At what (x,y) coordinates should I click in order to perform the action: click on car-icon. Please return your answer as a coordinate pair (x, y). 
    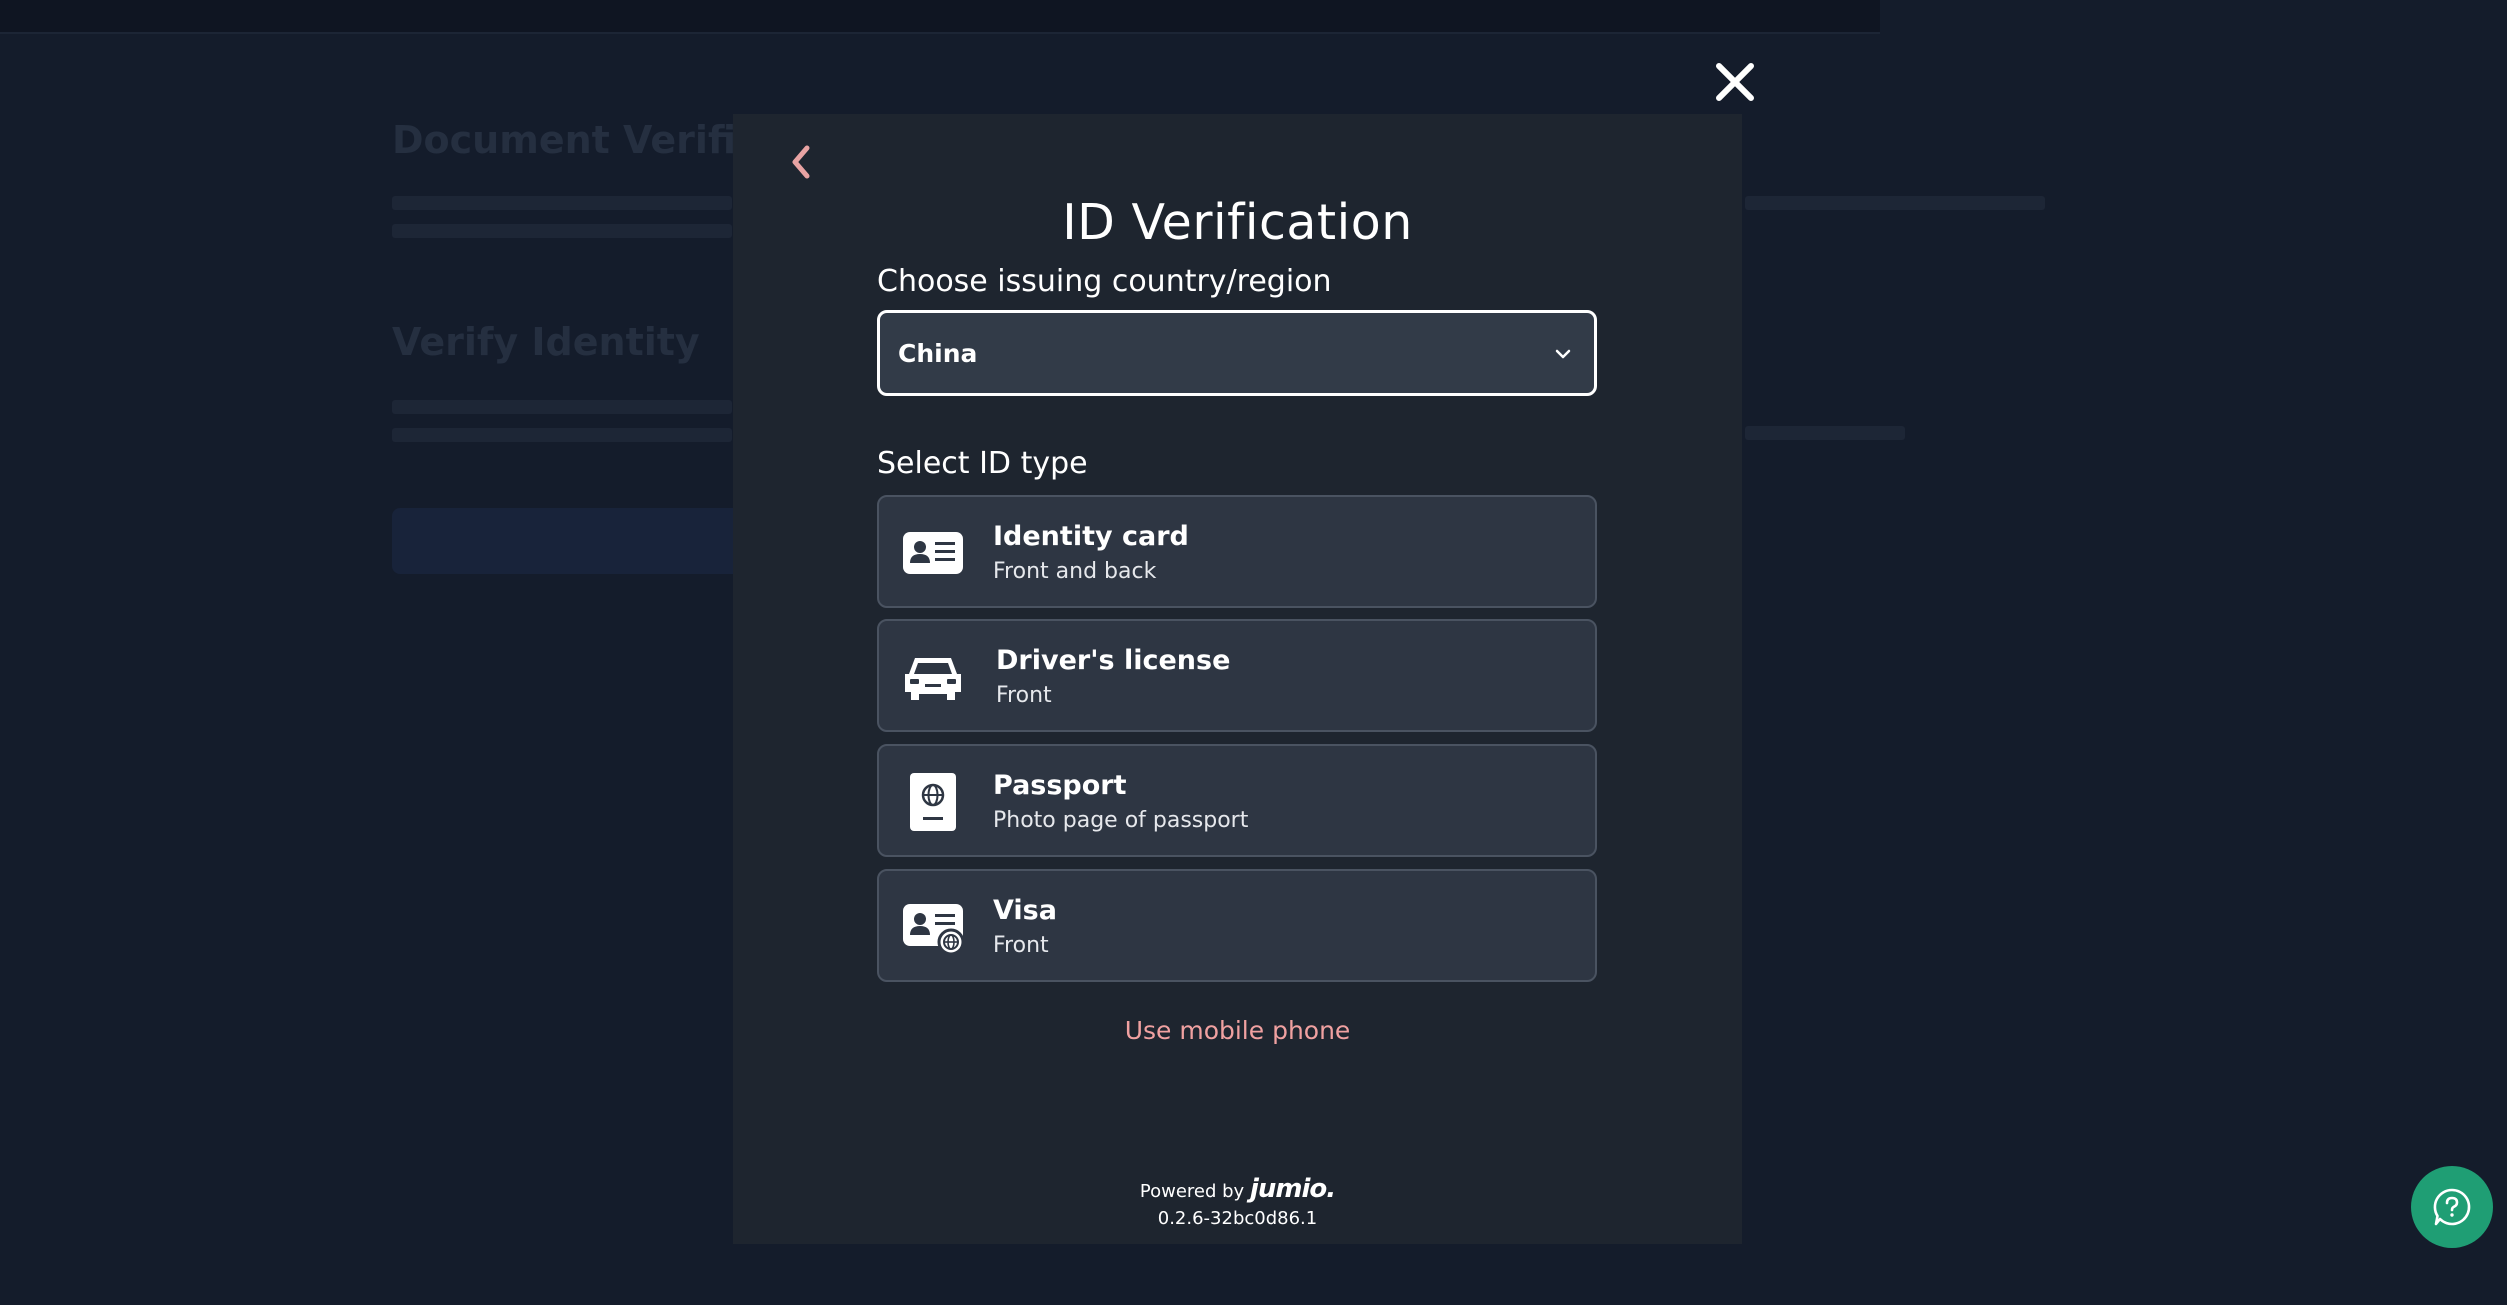
    Looking at the image, I should click on (933, 677).